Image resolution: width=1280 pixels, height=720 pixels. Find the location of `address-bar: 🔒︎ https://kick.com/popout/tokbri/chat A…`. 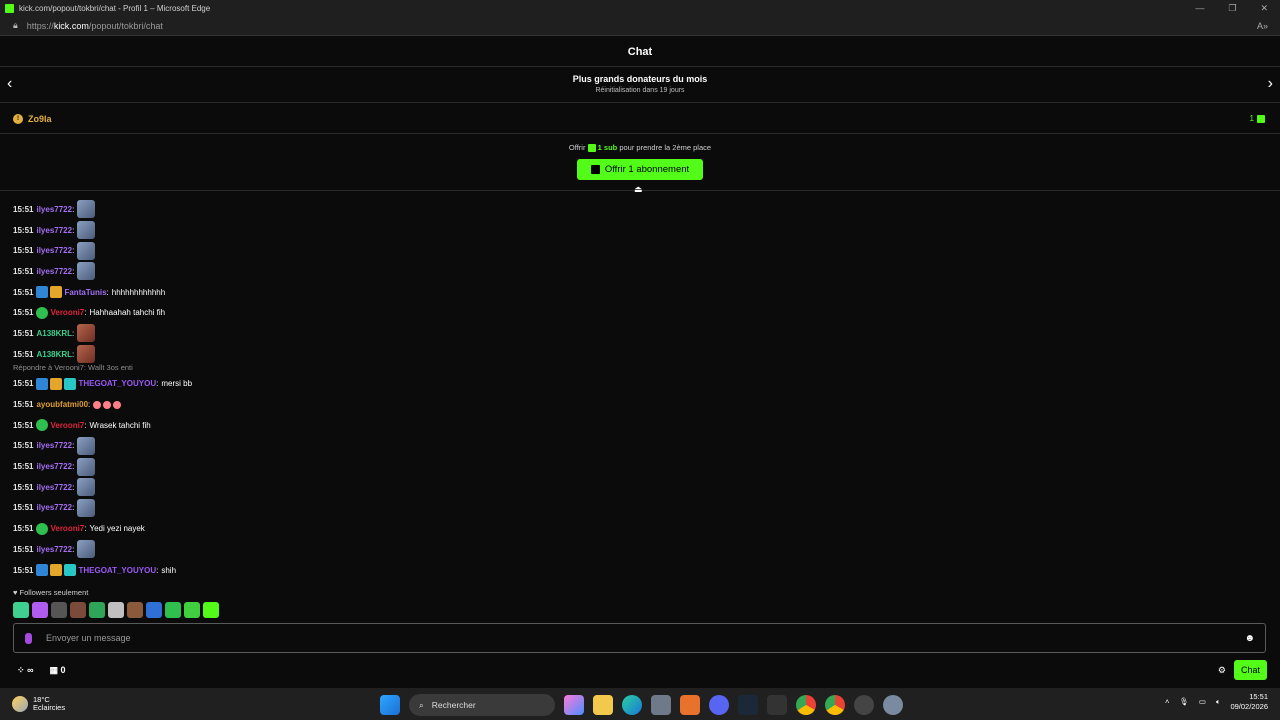

address-bar: 🔒︎ https://kick.com/popout/tokbri/chat A… is located at coordinates (640, 26).